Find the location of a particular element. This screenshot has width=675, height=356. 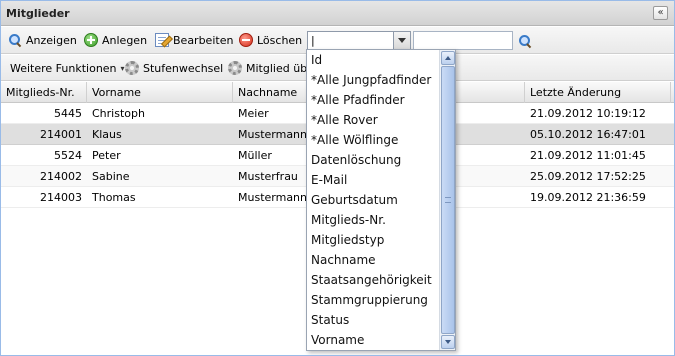

cell-mitglieds-nr: 214001 is located at coordinates (61, 134).